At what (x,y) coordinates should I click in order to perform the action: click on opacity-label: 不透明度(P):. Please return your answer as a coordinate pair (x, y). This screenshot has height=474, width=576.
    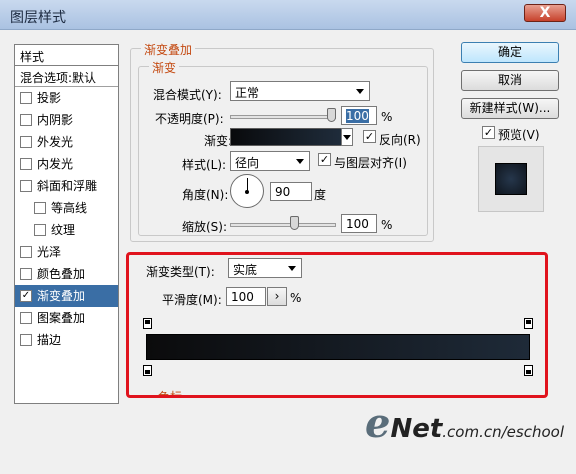
    Looking at the image, I should click on (189, 119).